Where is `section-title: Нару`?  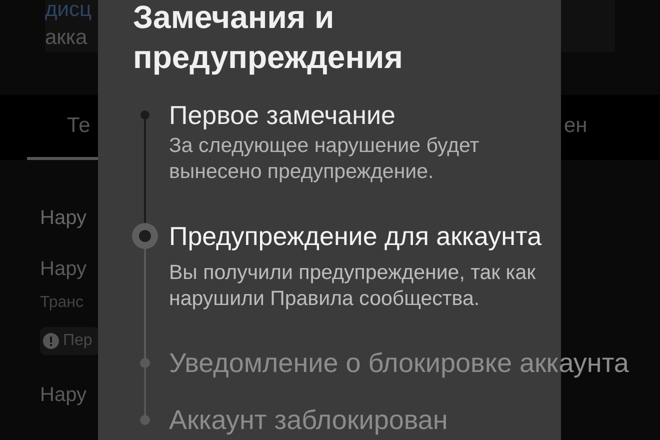 section-title: Нару is located at coordinates (63, 218).